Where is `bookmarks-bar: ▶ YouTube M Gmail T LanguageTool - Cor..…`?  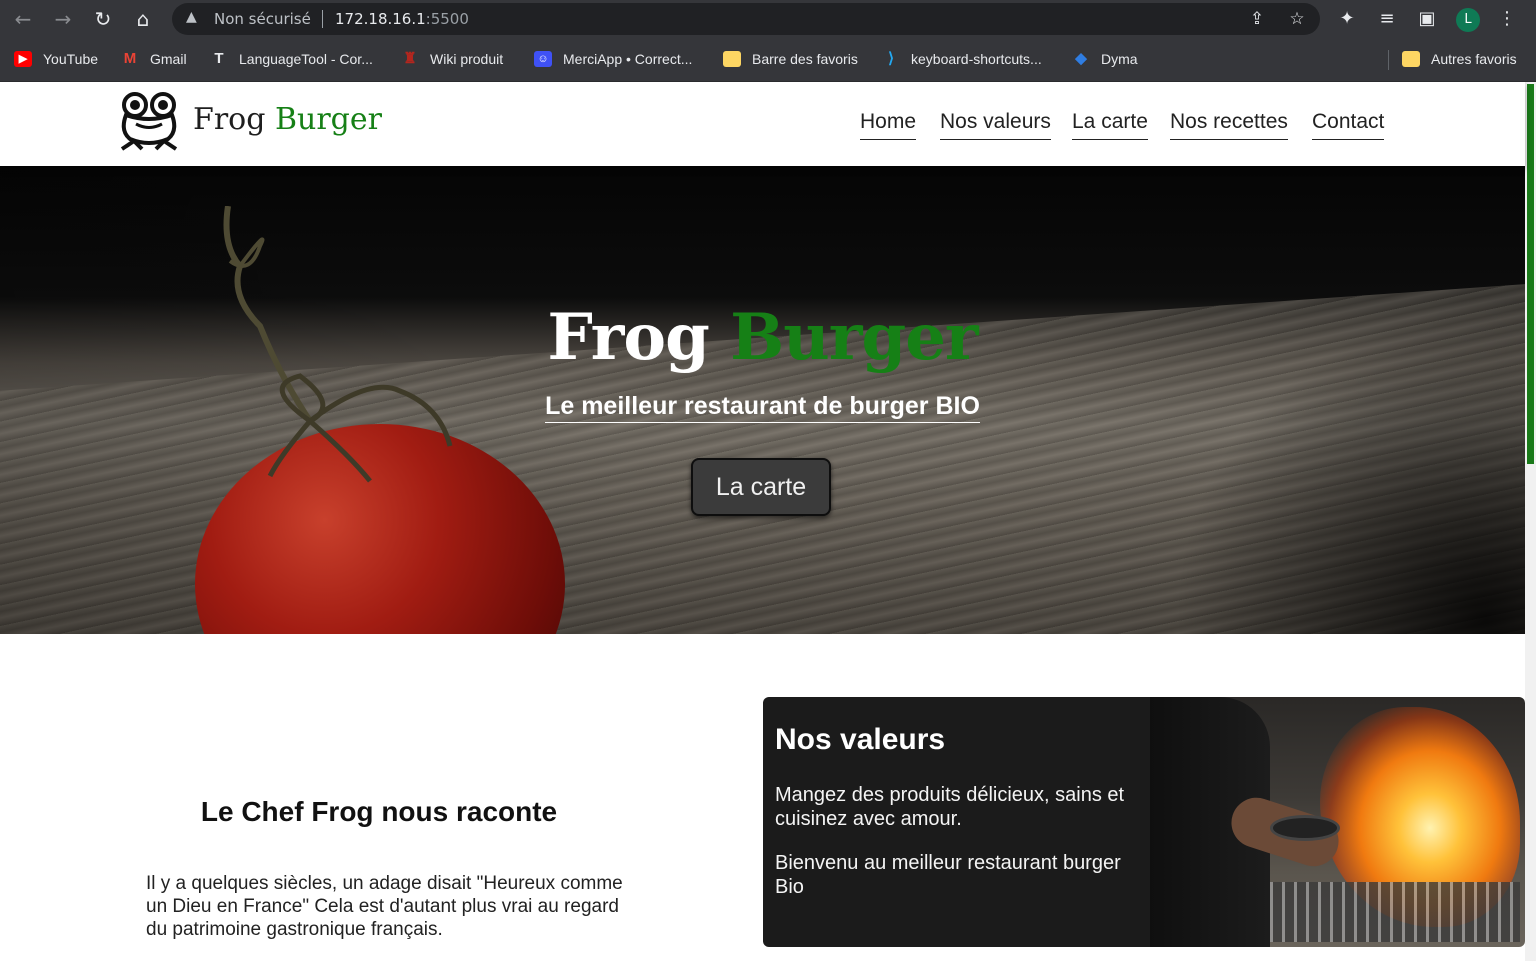
bookmarks-bar: ▶ YouTube M Gmail T LanguageTool - Cor..… is located at coordinates (768, 60).